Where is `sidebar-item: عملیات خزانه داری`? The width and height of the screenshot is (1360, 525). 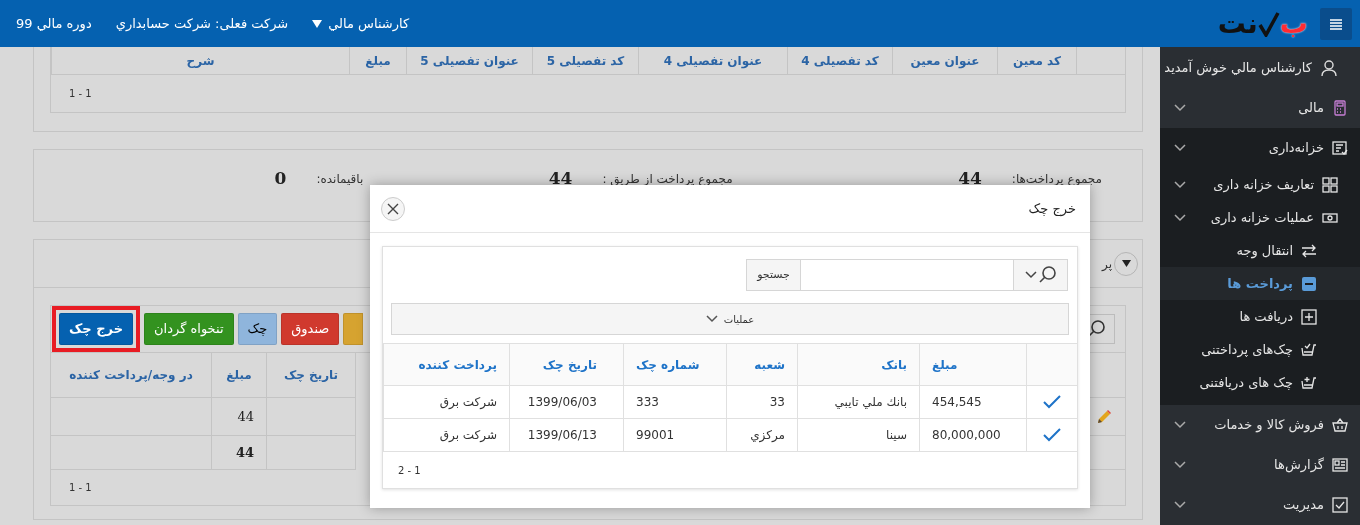 sidebar-item: عملیات خزانه داری is located at coordinates (1260, 217).